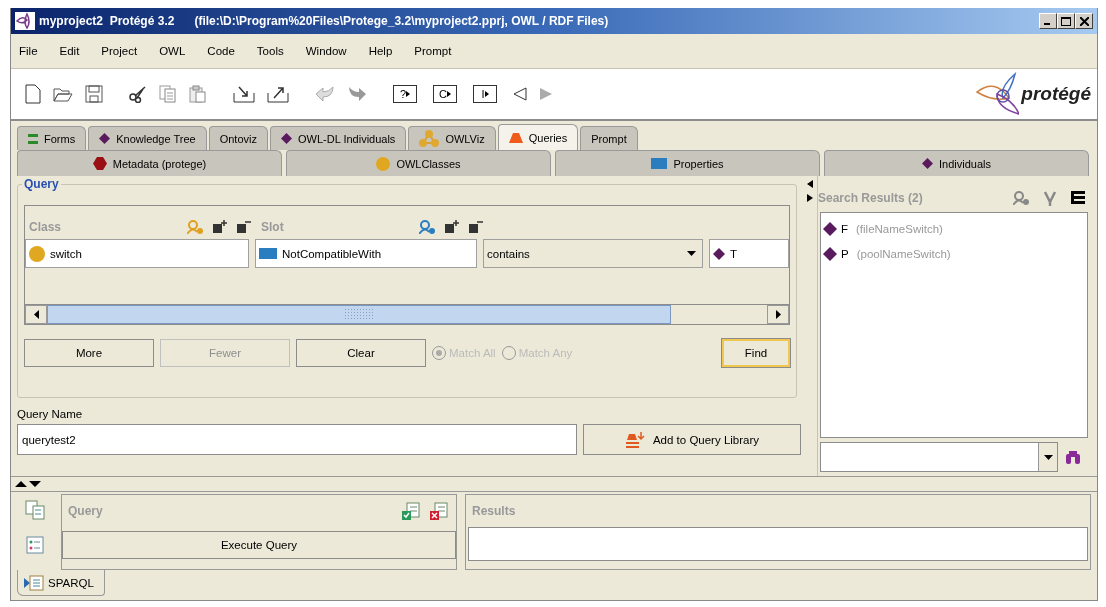  I want to click on horizontal-scrollbar, so click(407, 314).